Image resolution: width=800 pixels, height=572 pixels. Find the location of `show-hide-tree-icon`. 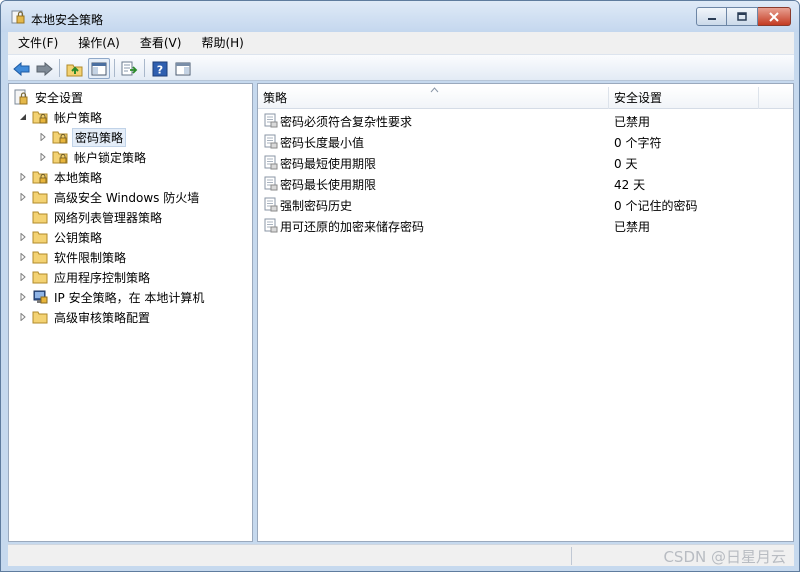

show-hide-tree-icon is located at coordinates (99, 68).